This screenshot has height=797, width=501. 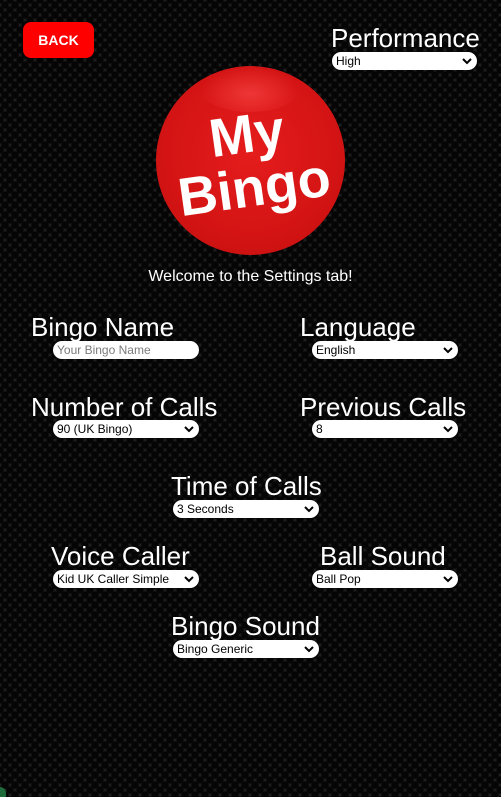 I want to click on my-bingo-logo: My Bingo, so click(x=250, y=160).